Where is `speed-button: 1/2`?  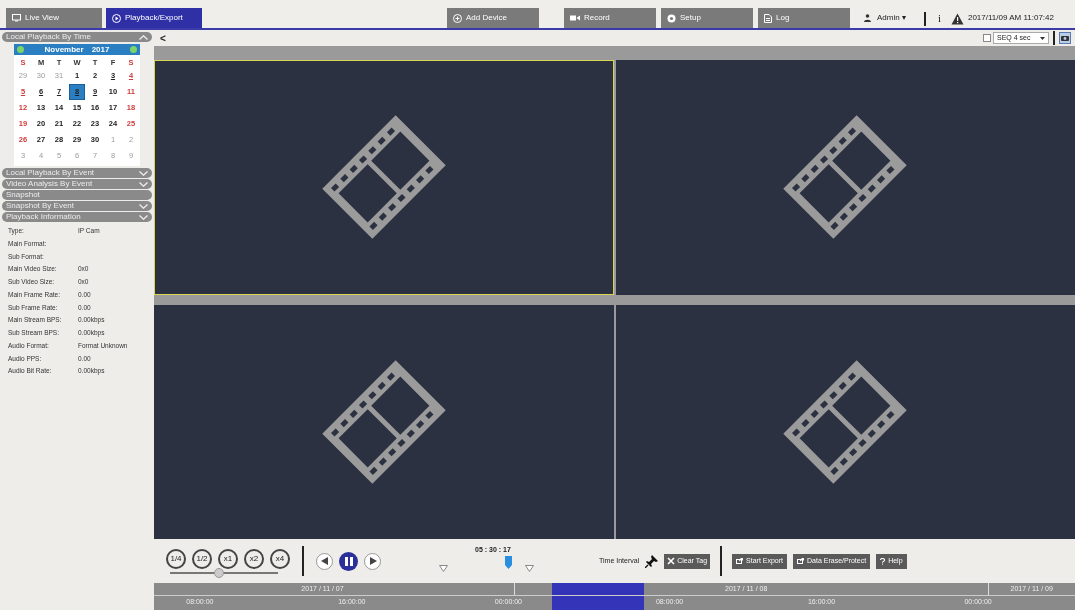
speed-button: 1/2 is located at coordinates (202, 558).